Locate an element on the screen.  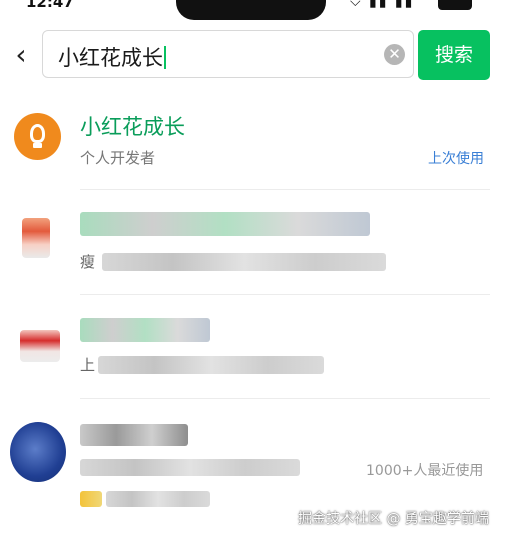
lightbulb-icon is located at coordinates (37, 136).